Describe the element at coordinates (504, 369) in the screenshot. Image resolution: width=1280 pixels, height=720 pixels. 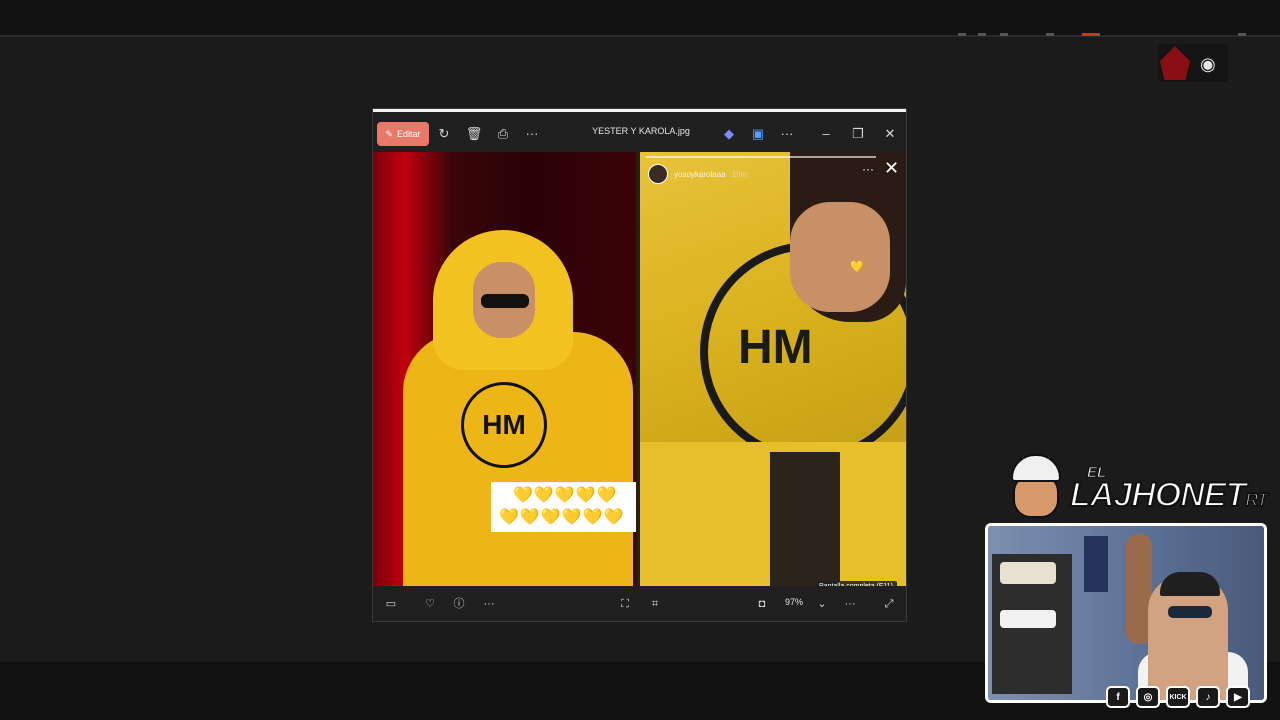
I see `photo-left-yellow-hoodie: HM 💛💛💛💛💛 💛💛💛💛💛💛` at that location.